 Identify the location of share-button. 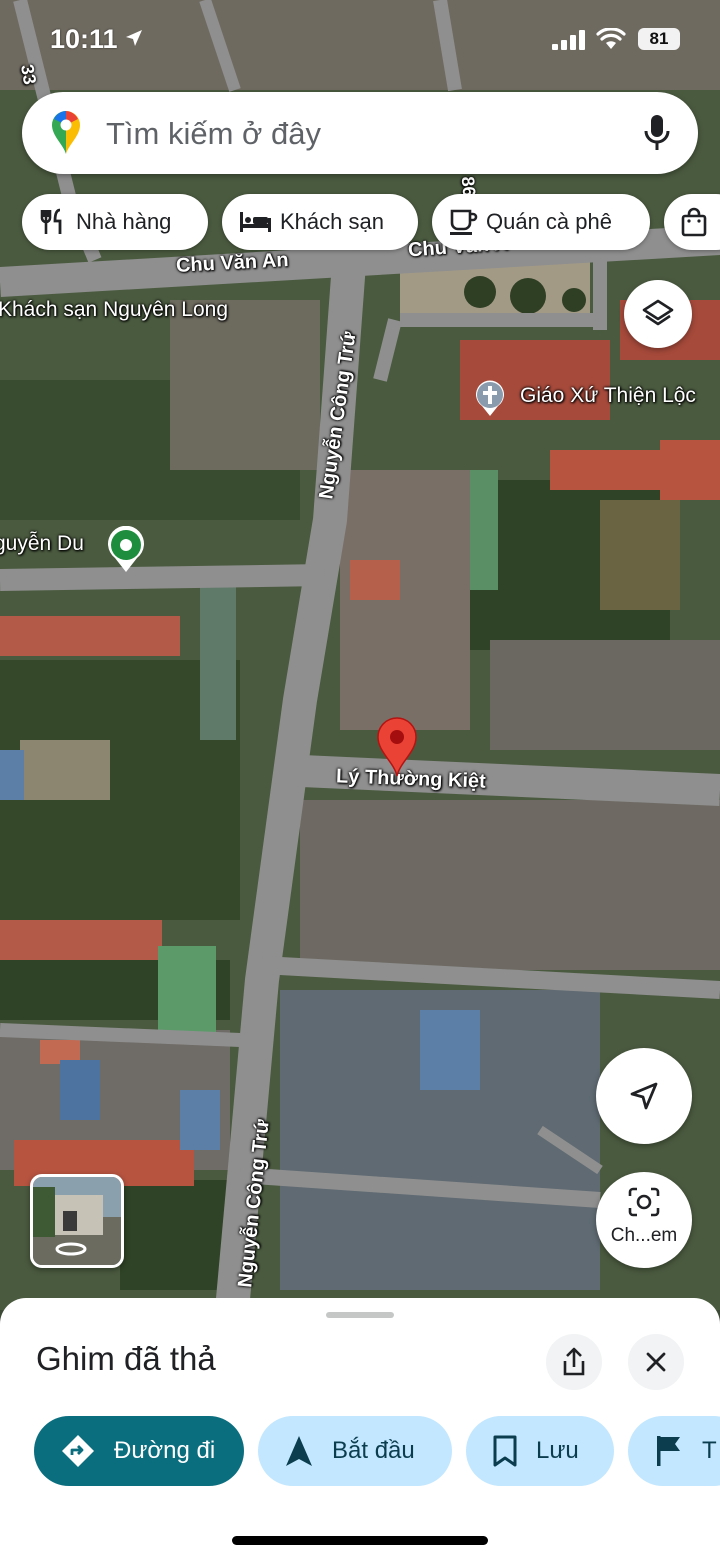
(574, 1362).